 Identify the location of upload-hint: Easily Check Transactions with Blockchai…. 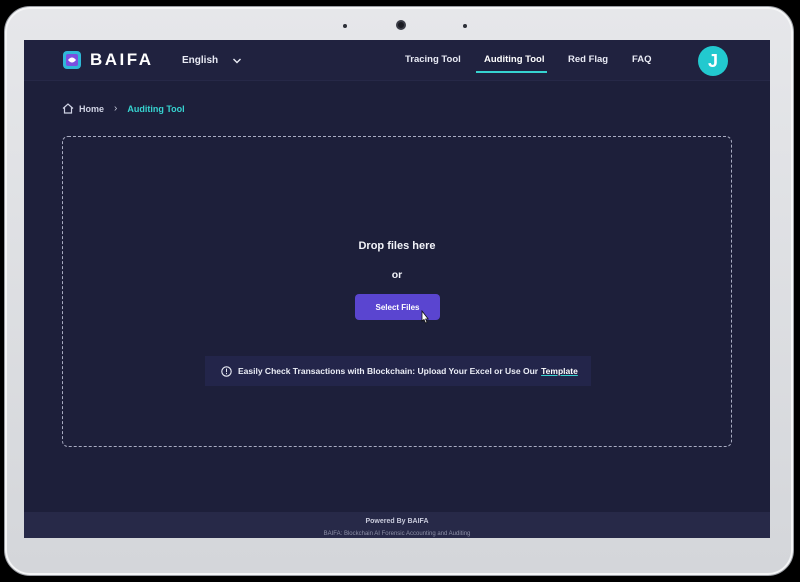
(398, 371).